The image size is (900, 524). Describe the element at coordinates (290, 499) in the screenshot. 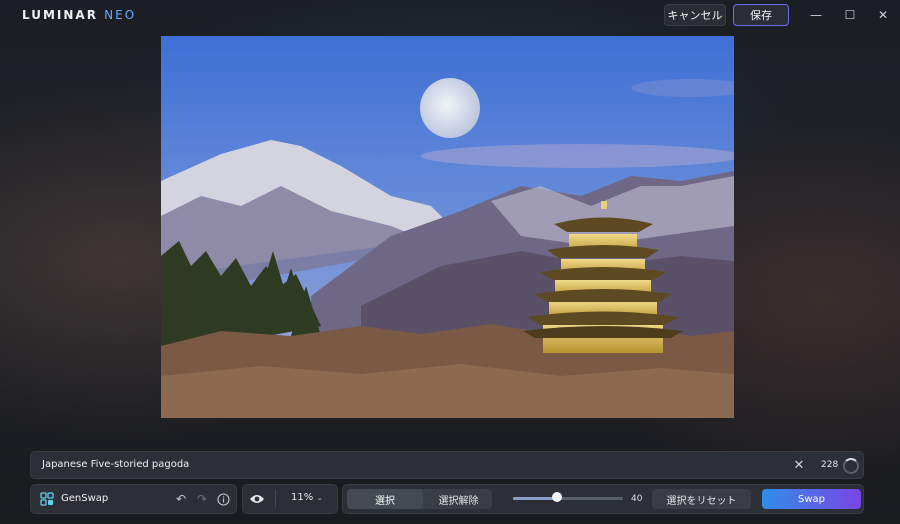

I see `view-panel` at that location.